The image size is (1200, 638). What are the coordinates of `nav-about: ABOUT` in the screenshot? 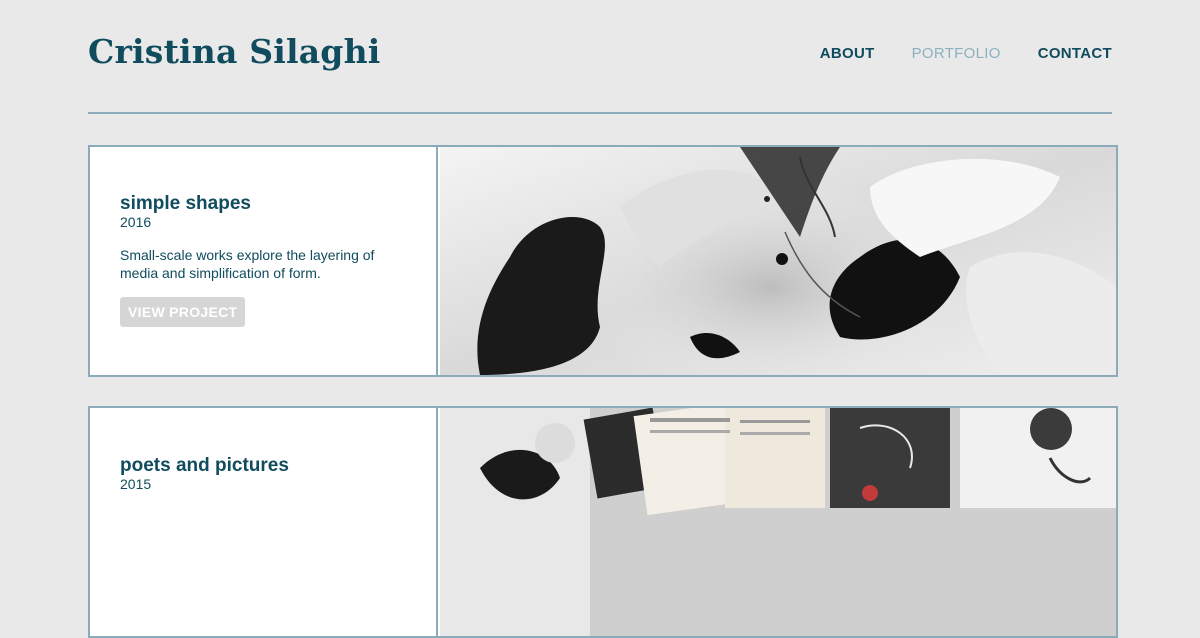 It's located at (847, 53).